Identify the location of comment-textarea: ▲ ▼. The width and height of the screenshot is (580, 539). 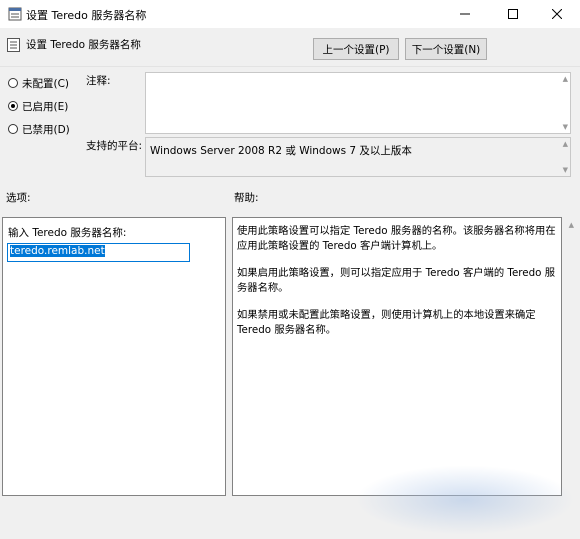
(358, 103).